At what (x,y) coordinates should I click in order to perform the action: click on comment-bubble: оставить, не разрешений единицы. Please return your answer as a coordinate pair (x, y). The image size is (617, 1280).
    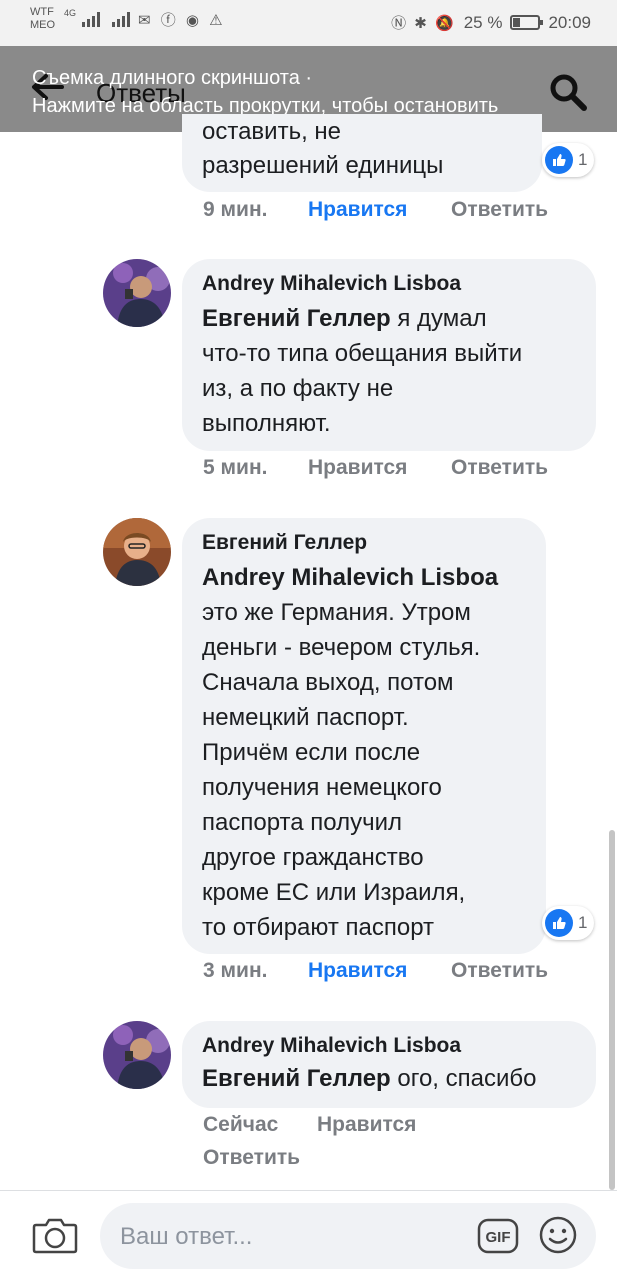
    Looking at the image, I should click on (362, 153).